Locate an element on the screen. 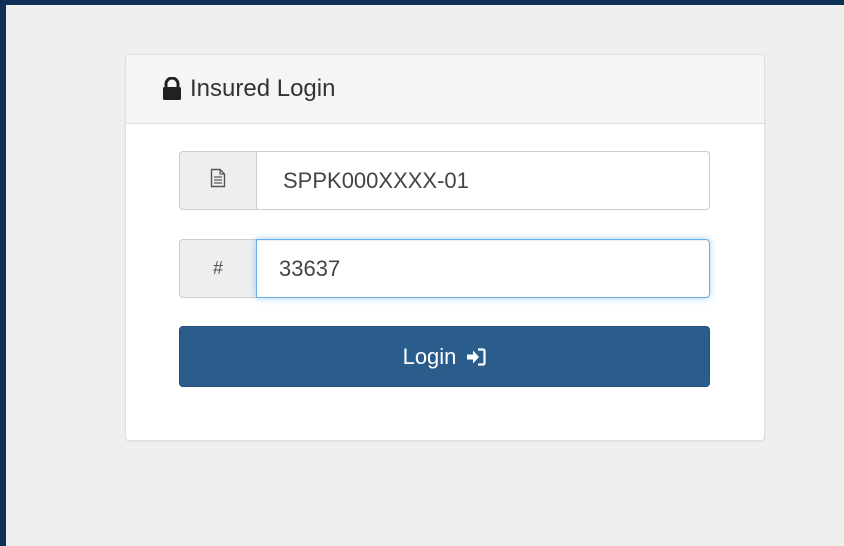 The image size is (844, 546). policy-addon is located at coordinates (217, 180).